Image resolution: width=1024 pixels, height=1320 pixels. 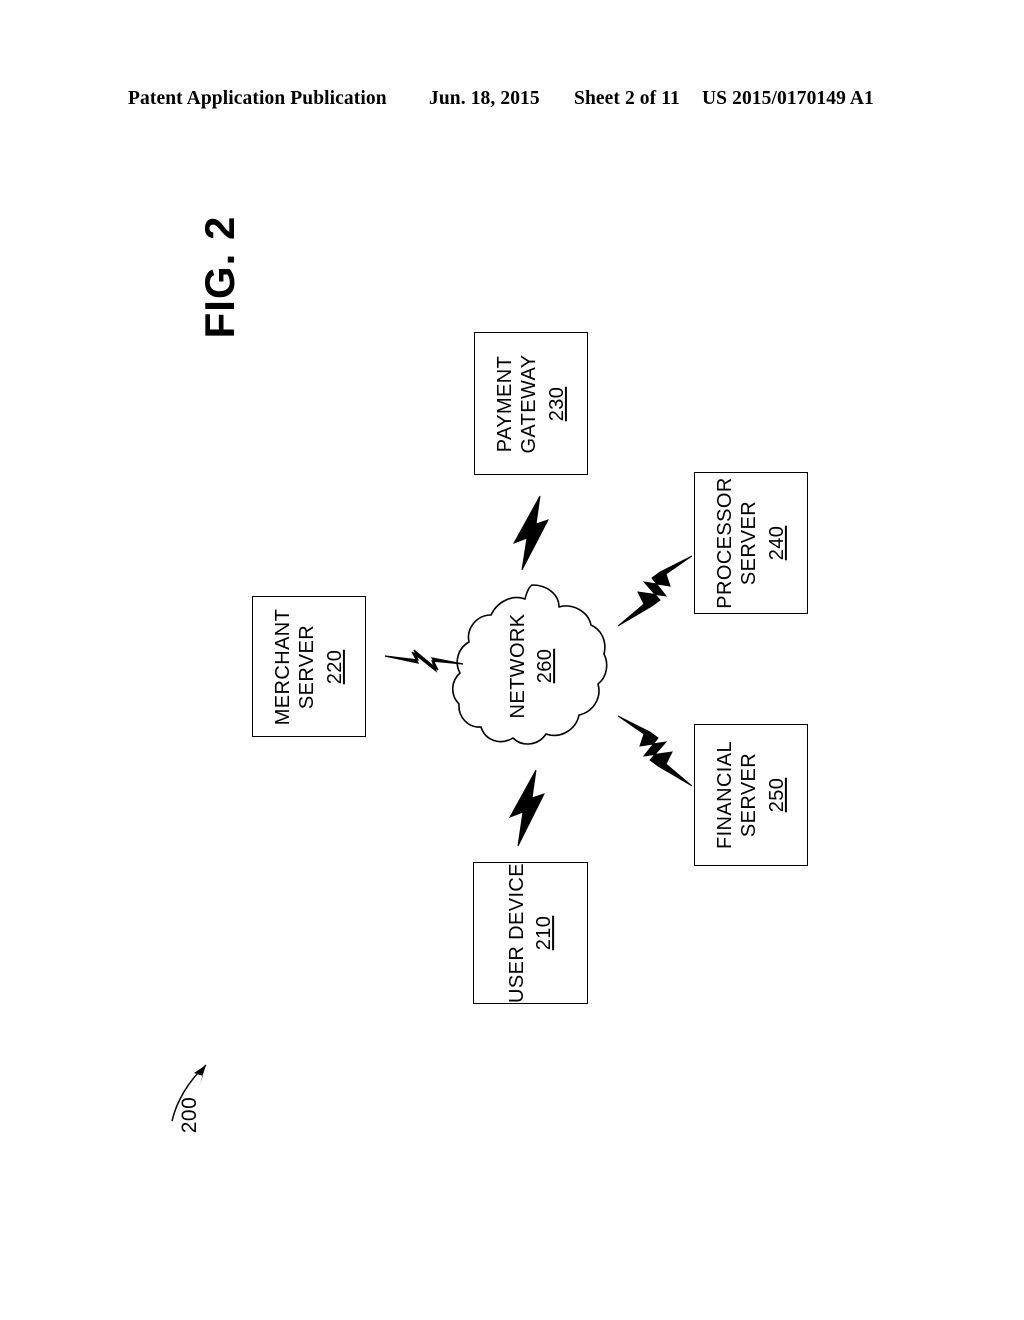 I want to click on node-payment-gateway-content: PAYMENT GATEWAY 230, so click(x=531, y=403).